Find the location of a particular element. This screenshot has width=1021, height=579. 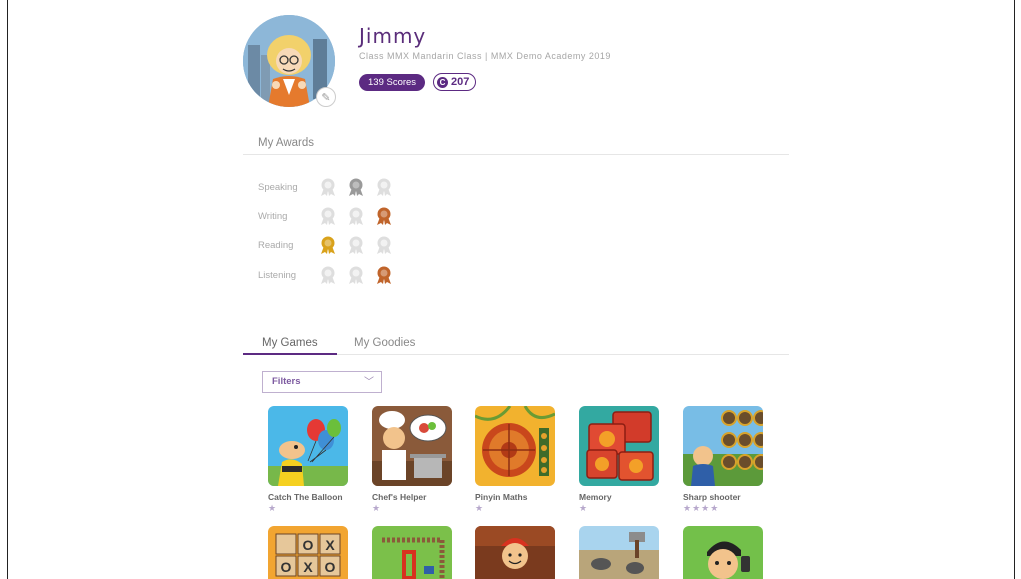

train-game-thumbnail is located at coordinates (412, 552).